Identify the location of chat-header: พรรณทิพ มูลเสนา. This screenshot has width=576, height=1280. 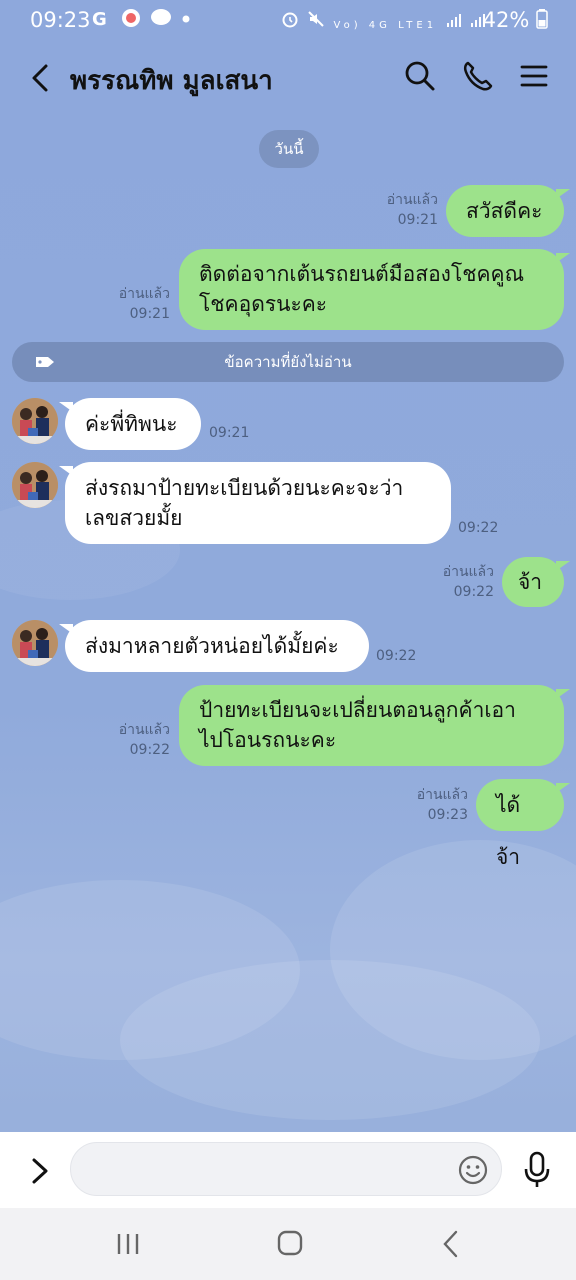
(288, 78).